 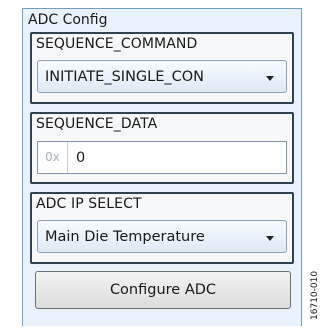 What do you see at coordinates (89, 204) in the screenshot?
I see `adc-ip-select-label: ADC IP SELECT` at bounding box center [89, 204].